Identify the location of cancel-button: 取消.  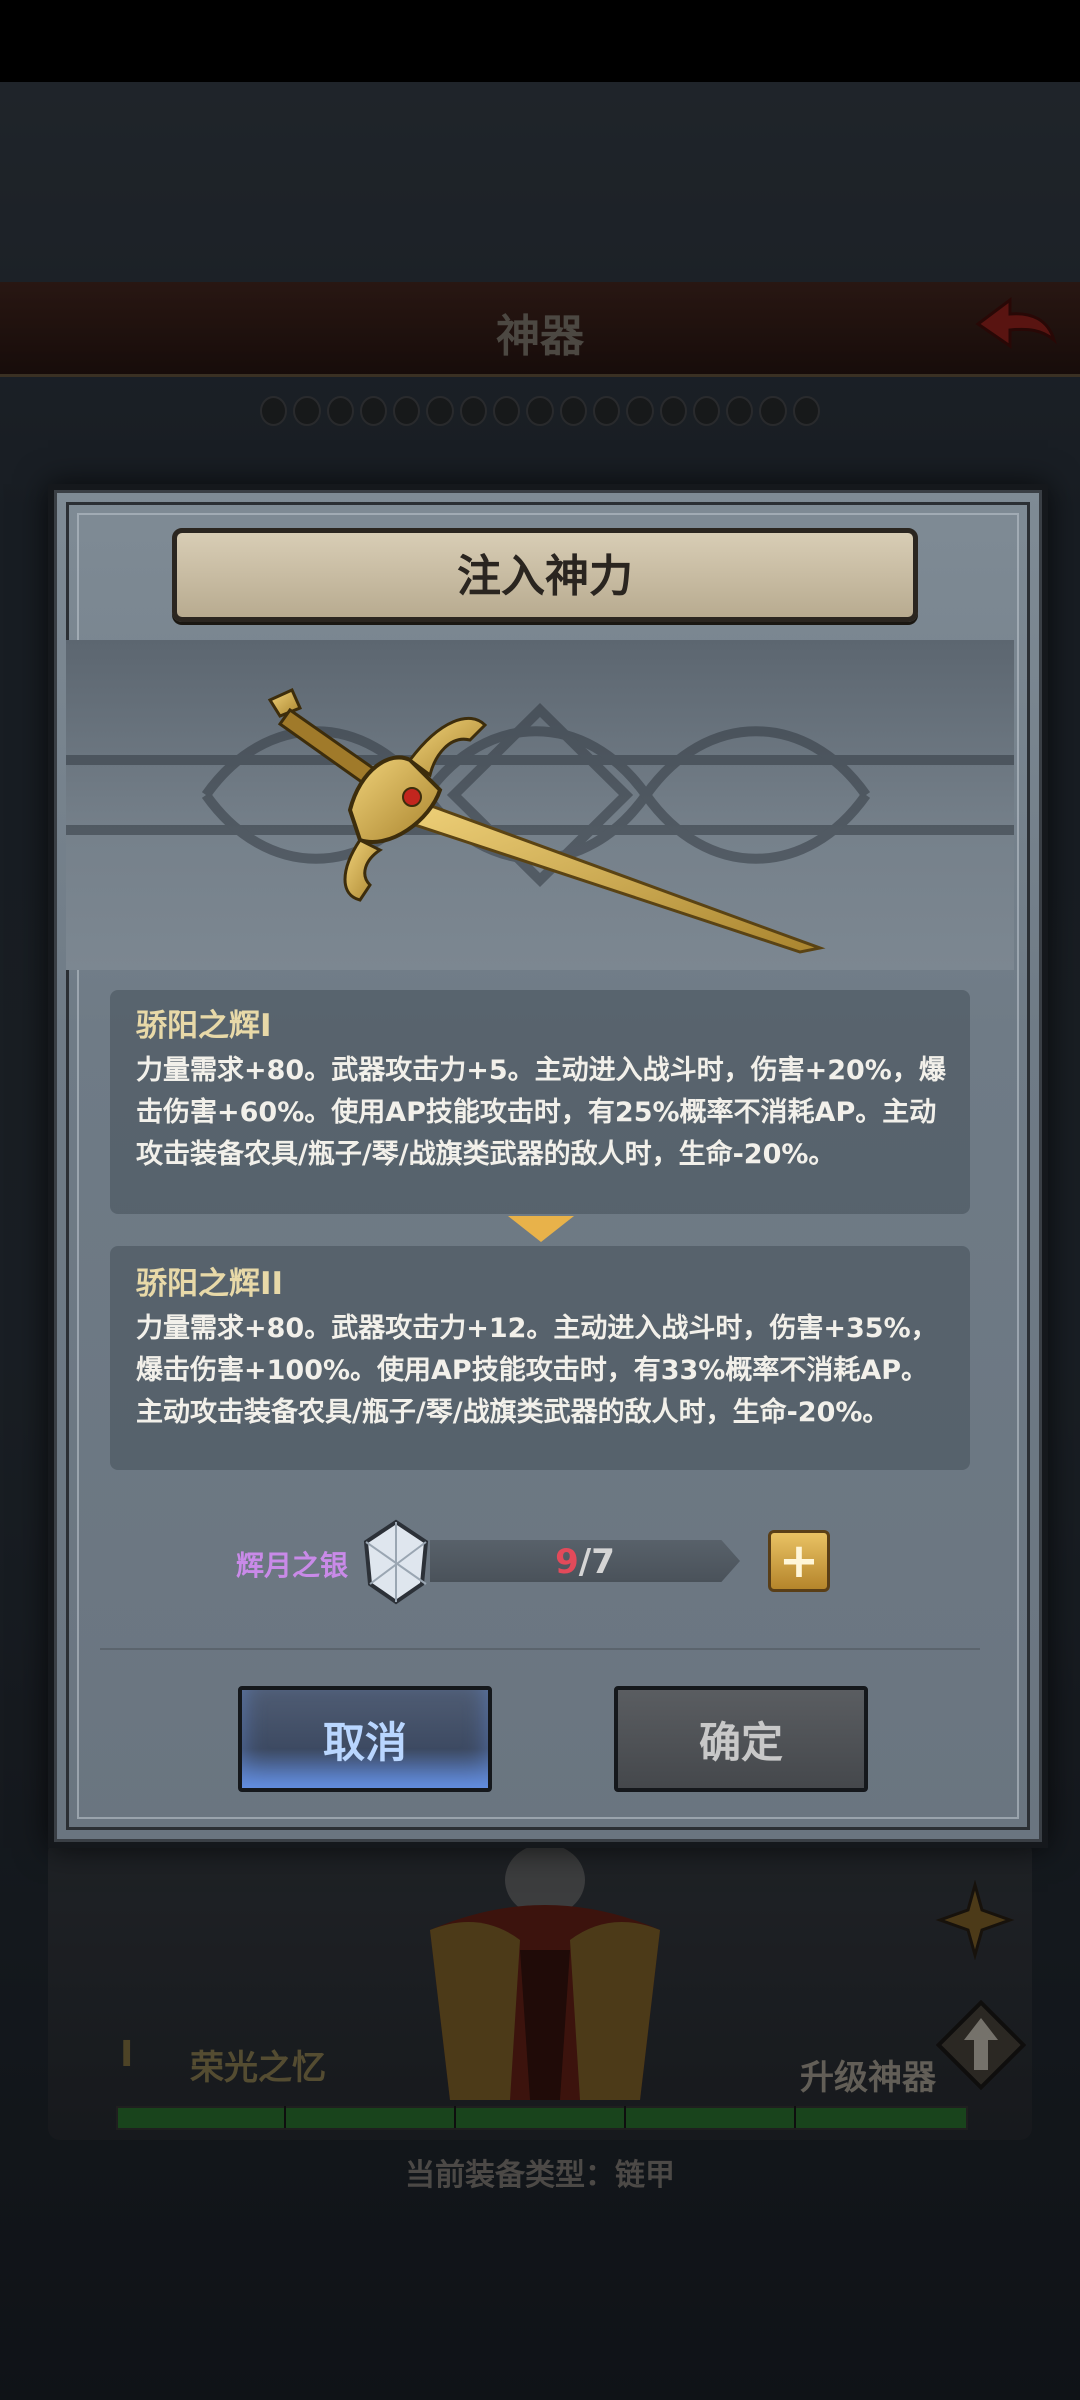
(365, 1739).